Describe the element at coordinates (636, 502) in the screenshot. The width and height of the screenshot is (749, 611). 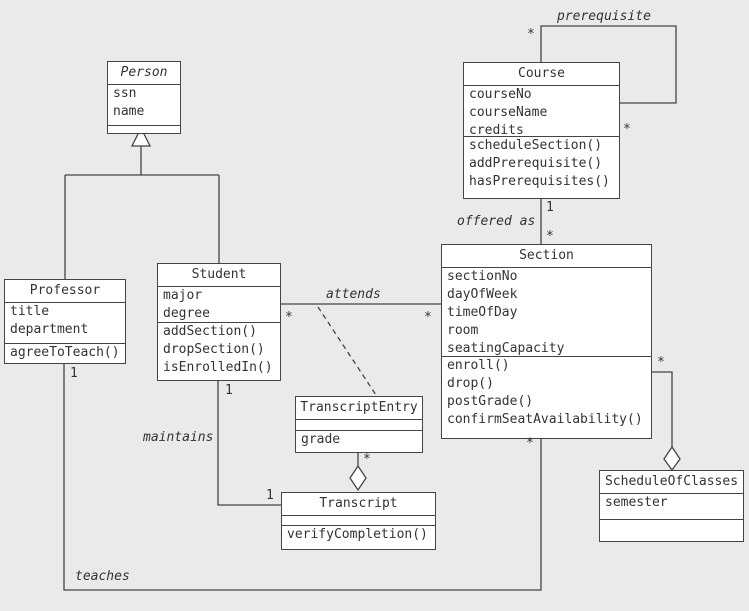
I see `attribute: semester` at that location.